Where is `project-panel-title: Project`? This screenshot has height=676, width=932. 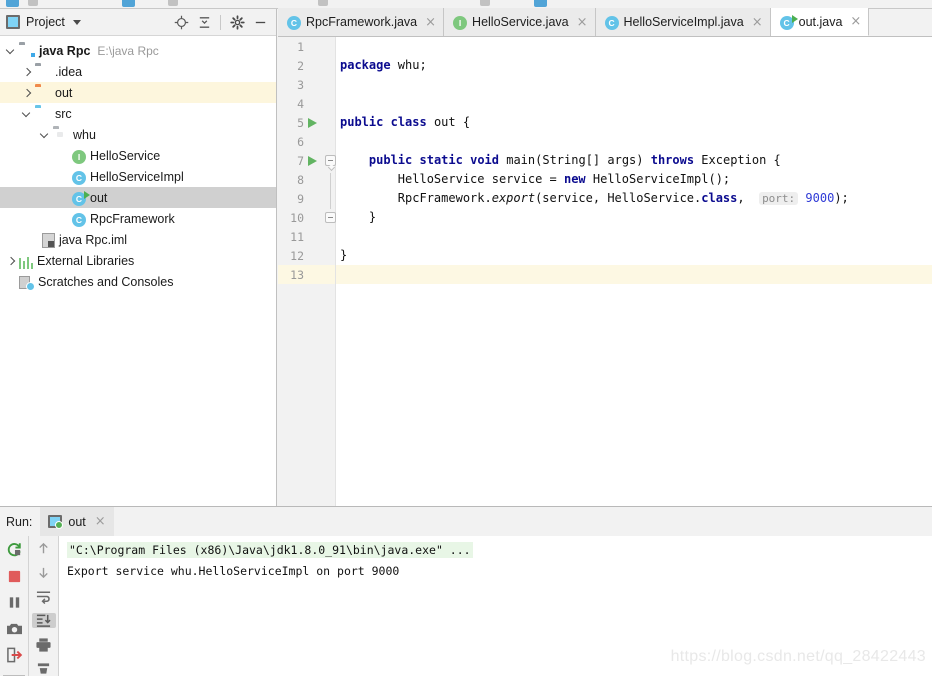
project-panel-title: Project is located at coordinates (45, 22).